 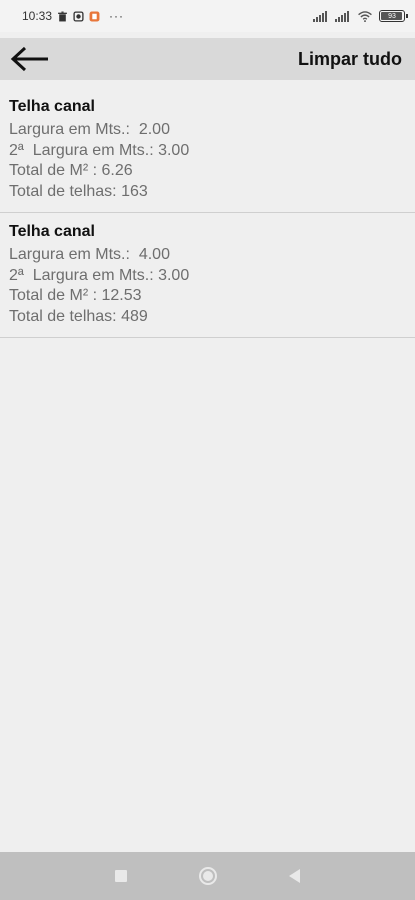 I want to click on arrow-left-icon, so click(x=29, y=59).